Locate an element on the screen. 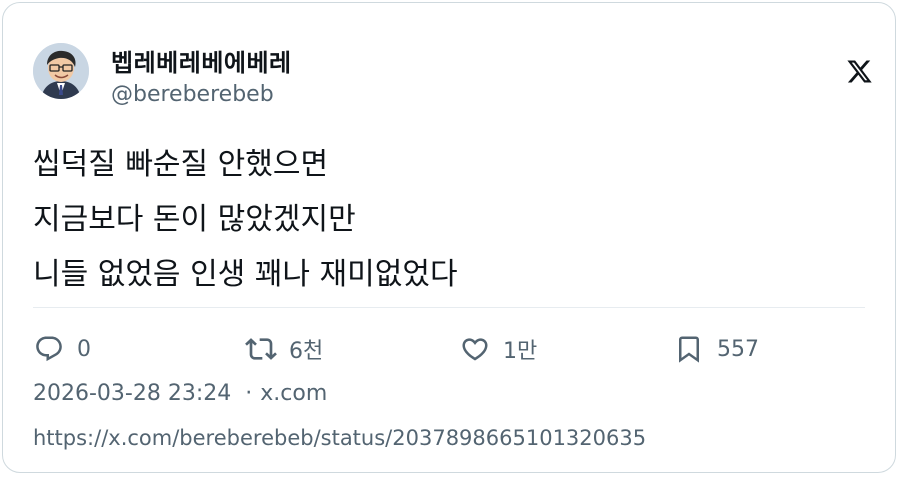  like-button: 1만 is located at coordinates (498, 349).